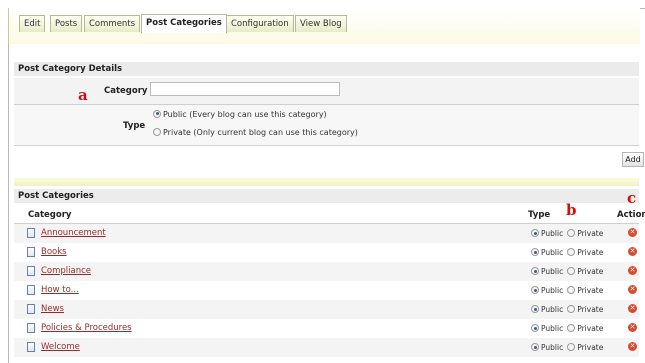 Image resolution: width=645 pixels, height=363 pixels. Describe the element at coordinates (126, 91) in the screenshot. I see `category-label: Category` at that location.